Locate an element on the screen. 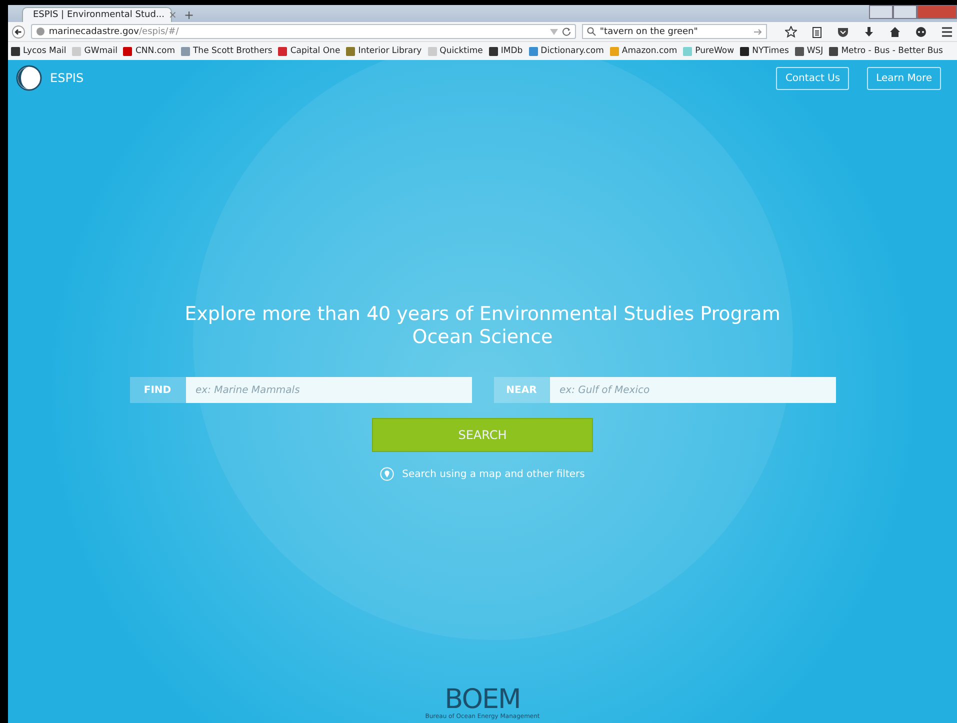 Image resolution: width=957 pixels, height=723 pixels. search-field: "tavern on the green" is located at coordinates (674, 31).